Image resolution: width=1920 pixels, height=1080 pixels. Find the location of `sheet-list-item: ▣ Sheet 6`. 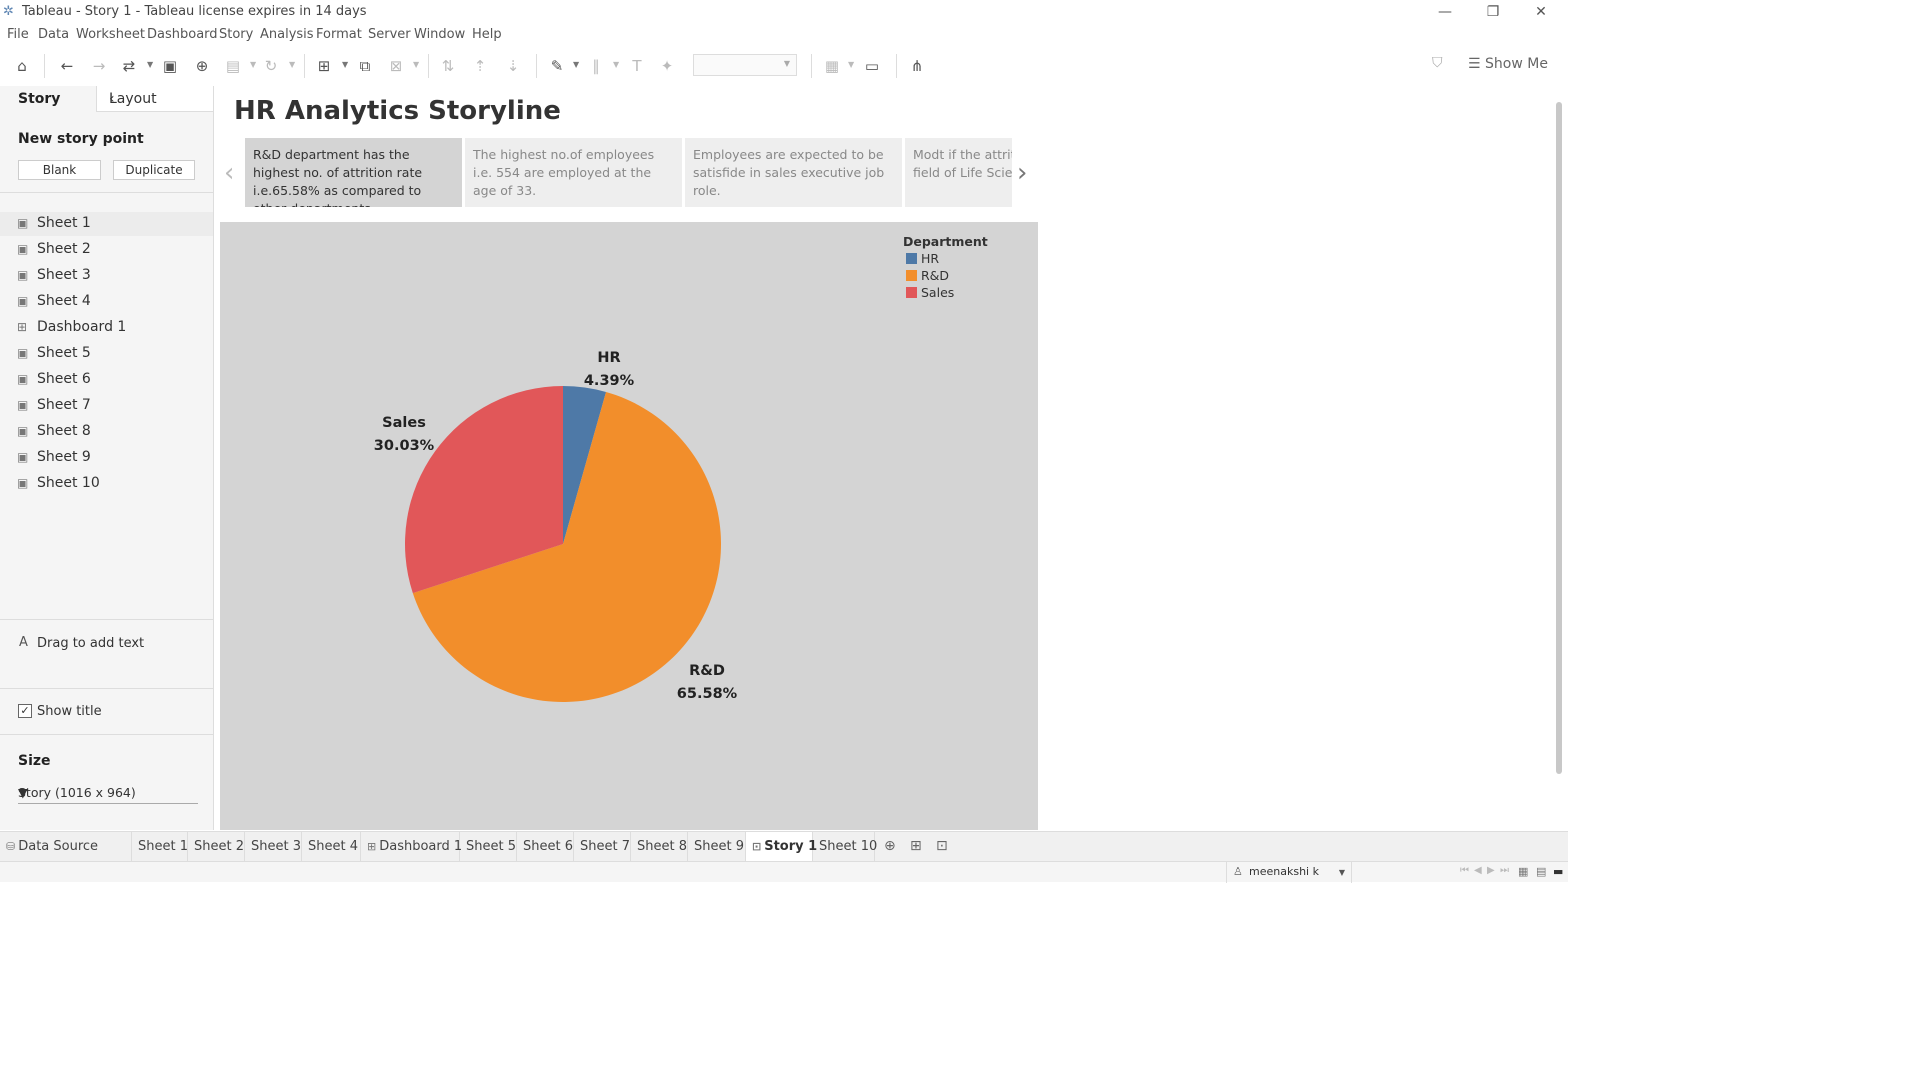

sheet-list-item: ▣ Sheet 6 is located at coordinates (106, 380).